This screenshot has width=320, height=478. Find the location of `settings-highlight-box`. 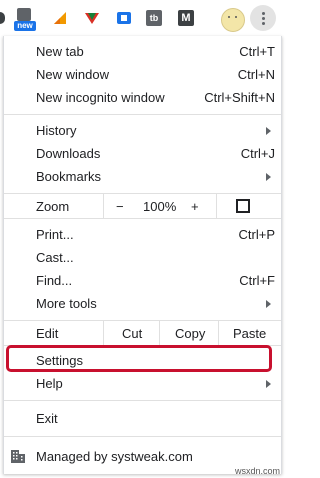

settings-highlight-box is located at coordinates (139, 358).